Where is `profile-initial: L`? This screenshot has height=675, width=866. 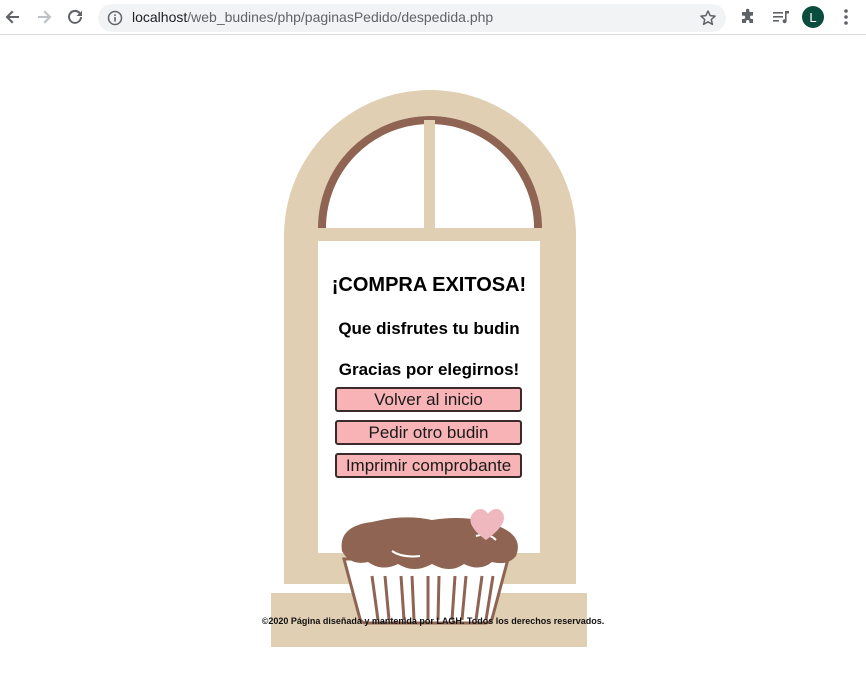
profile-initial: L is located at coordinates (813, 17).